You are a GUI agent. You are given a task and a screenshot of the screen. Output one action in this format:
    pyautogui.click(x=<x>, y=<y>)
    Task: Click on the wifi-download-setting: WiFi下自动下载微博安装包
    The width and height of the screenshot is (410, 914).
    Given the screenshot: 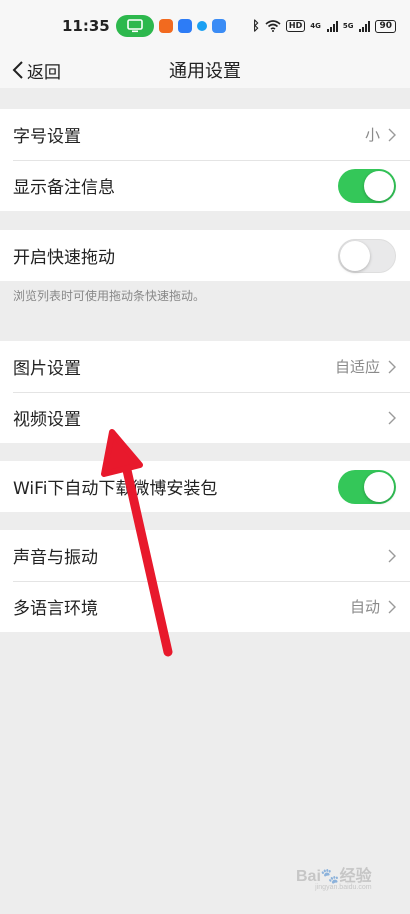 What is the action you would take?
    pyautogui.click(x=205, y=486)
    